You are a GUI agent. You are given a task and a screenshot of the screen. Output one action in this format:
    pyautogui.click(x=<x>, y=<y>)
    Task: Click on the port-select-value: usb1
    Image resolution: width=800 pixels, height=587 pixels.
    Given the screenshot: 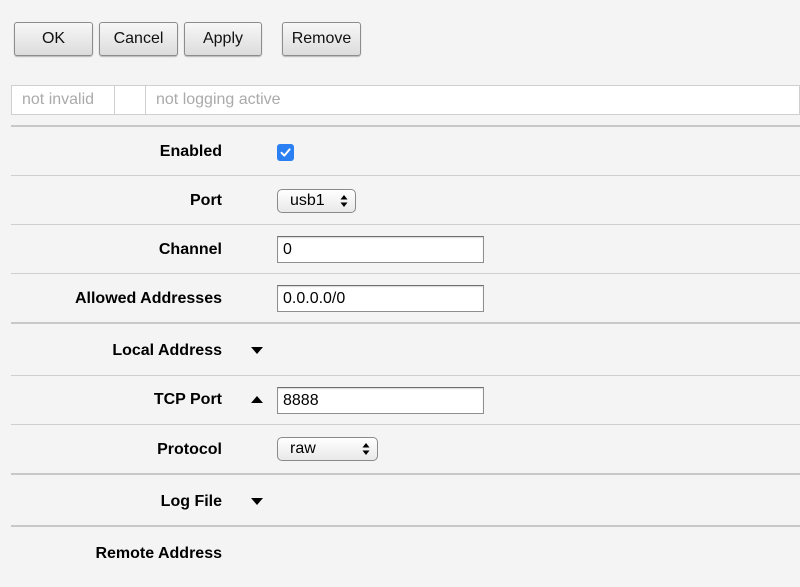 What is the action you would take?
    pyautogui.click(x=307, y=200)
    